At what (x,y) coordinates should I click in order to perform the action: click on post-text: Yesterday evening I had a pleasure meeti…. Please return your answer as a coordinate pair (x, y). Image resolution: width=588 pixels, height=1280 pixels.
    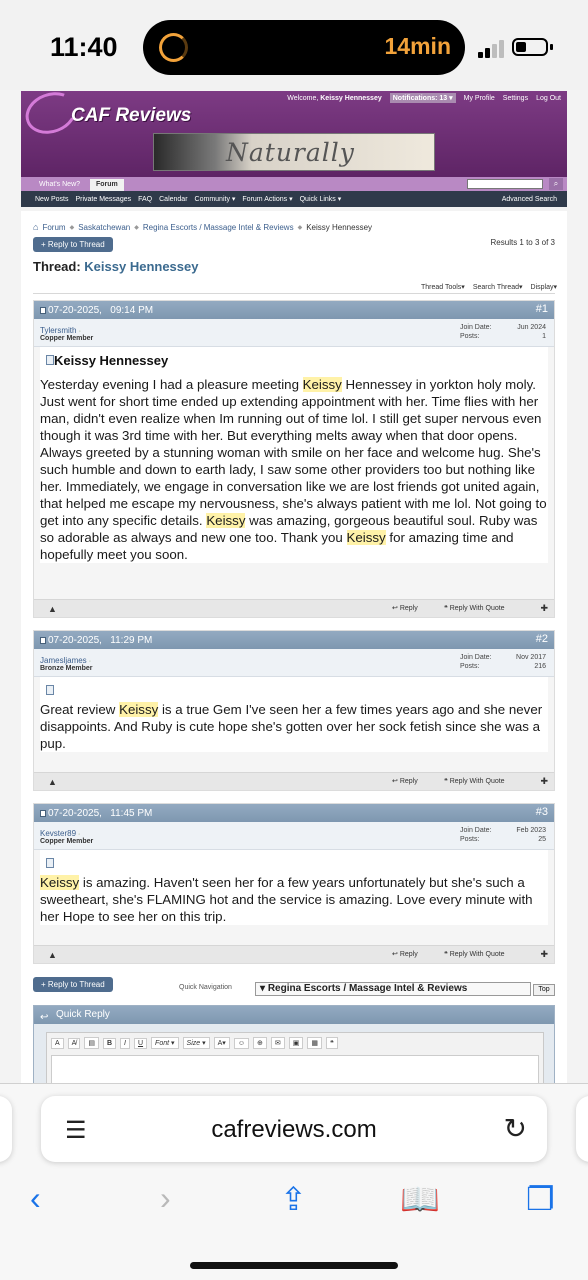
    Looking at the image, I should click on (294, 467).